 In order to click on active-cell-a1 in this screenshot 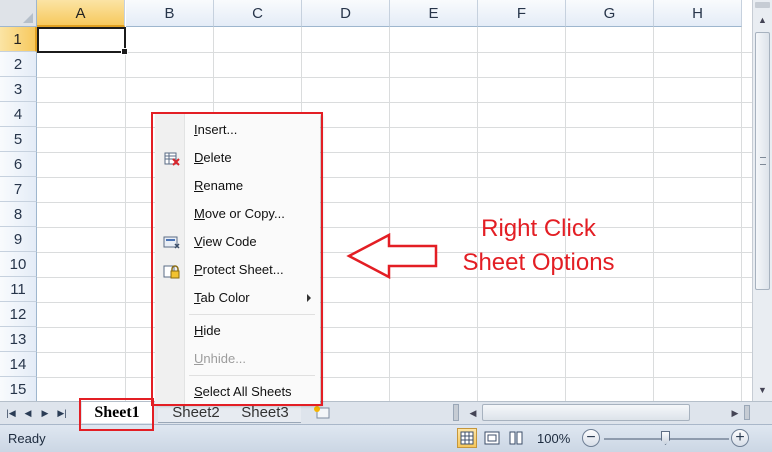, I will do `click(82, 41)`.